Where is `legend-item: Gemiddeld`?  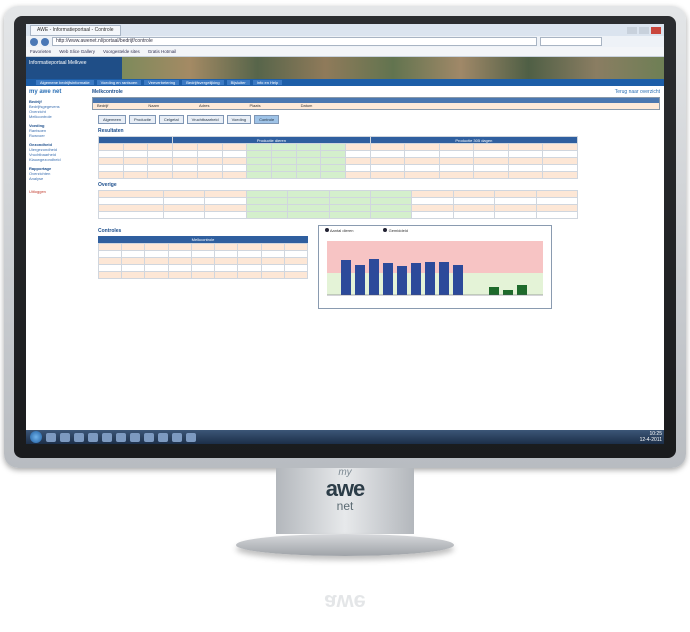 legend-item: Gemiddeld is located at coordinates (395, 230).